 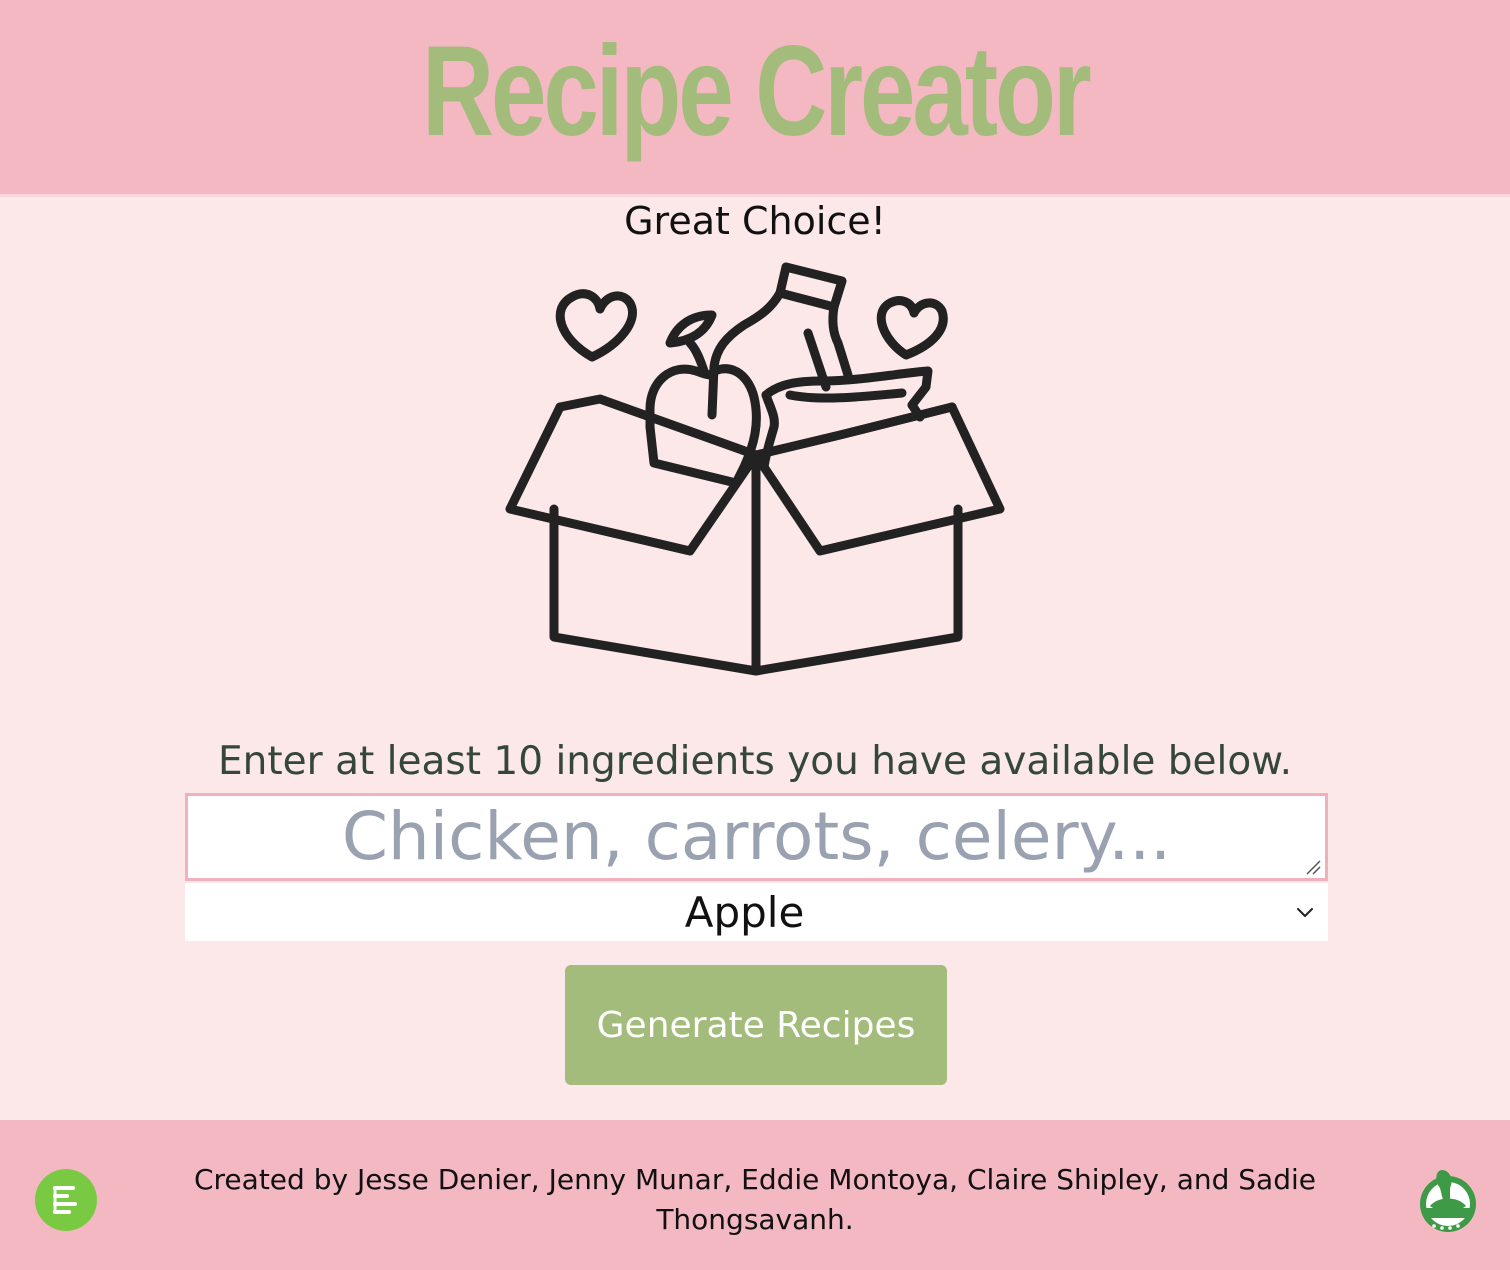 I want to click on ingredient-select: Apple, so click(x=756, y=912).